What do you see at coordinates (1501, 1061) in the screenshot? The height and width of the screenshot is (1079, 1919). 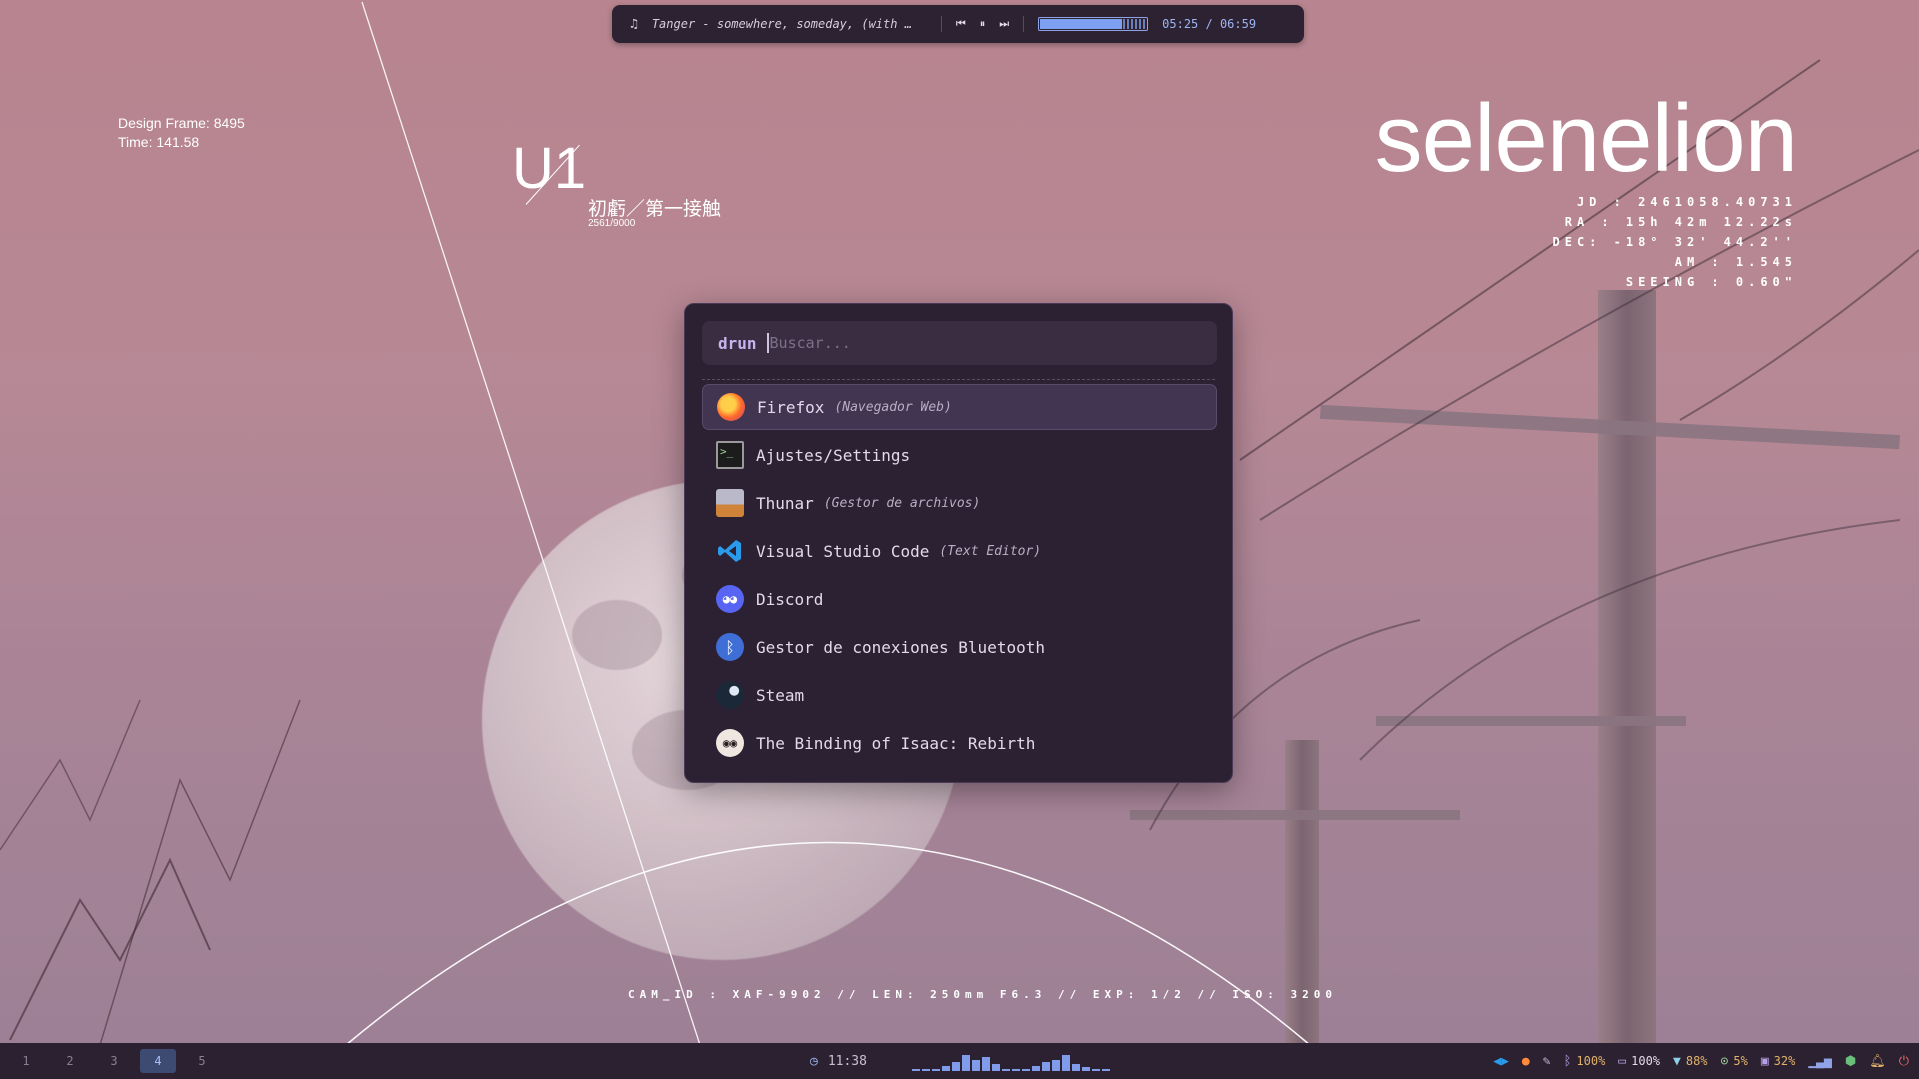 I see `vscode-tray-icon: ◀▶` at bounding box center [1501, 1061].